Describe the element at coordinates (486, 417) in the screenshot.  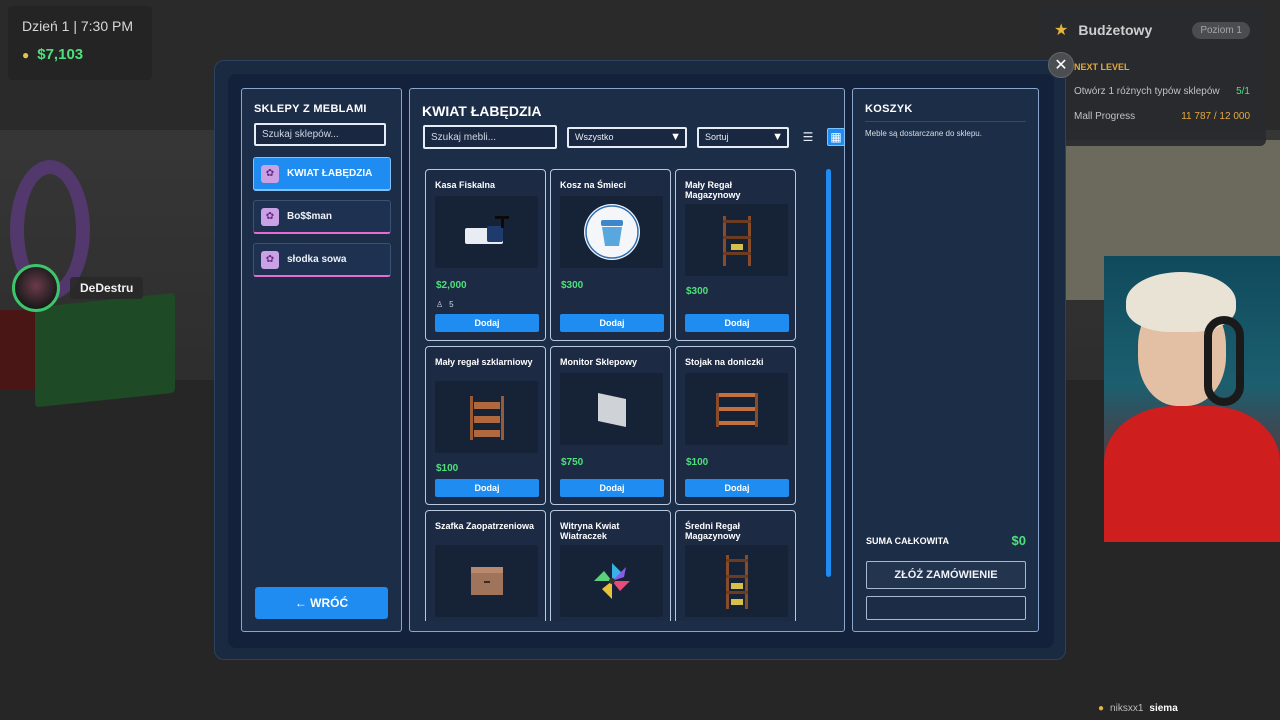
I see `greenhouse-shelf-icon` at that location.